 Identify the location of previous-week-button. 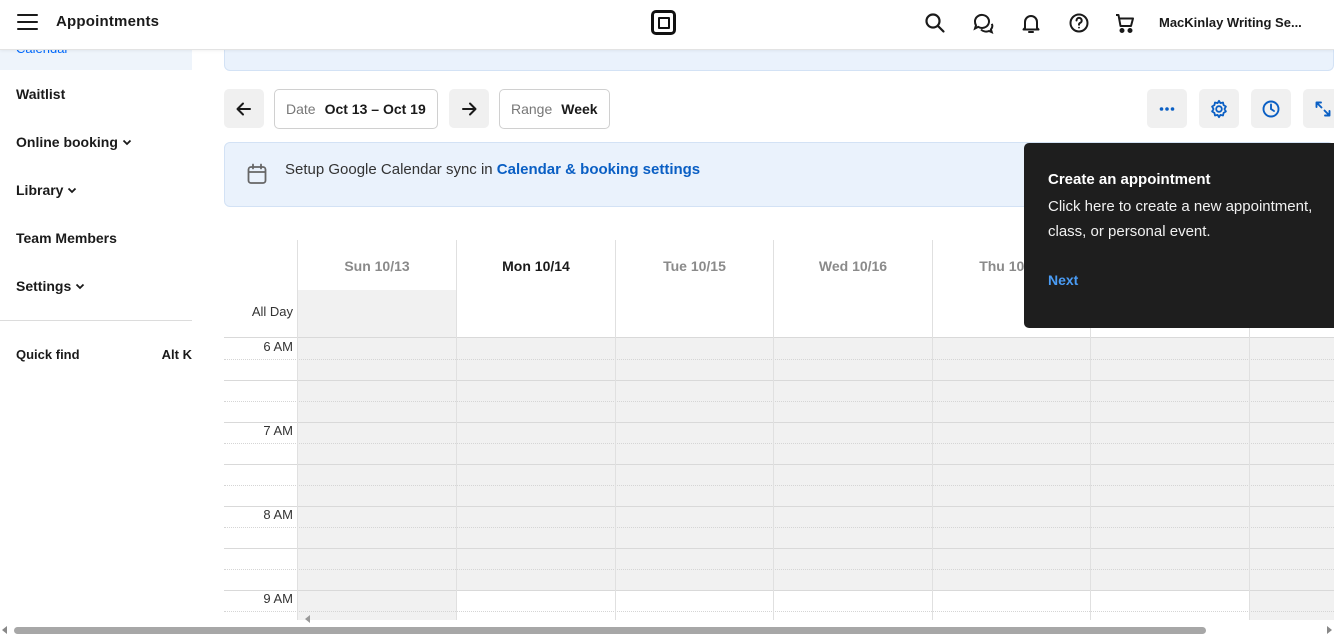
(244, 108).